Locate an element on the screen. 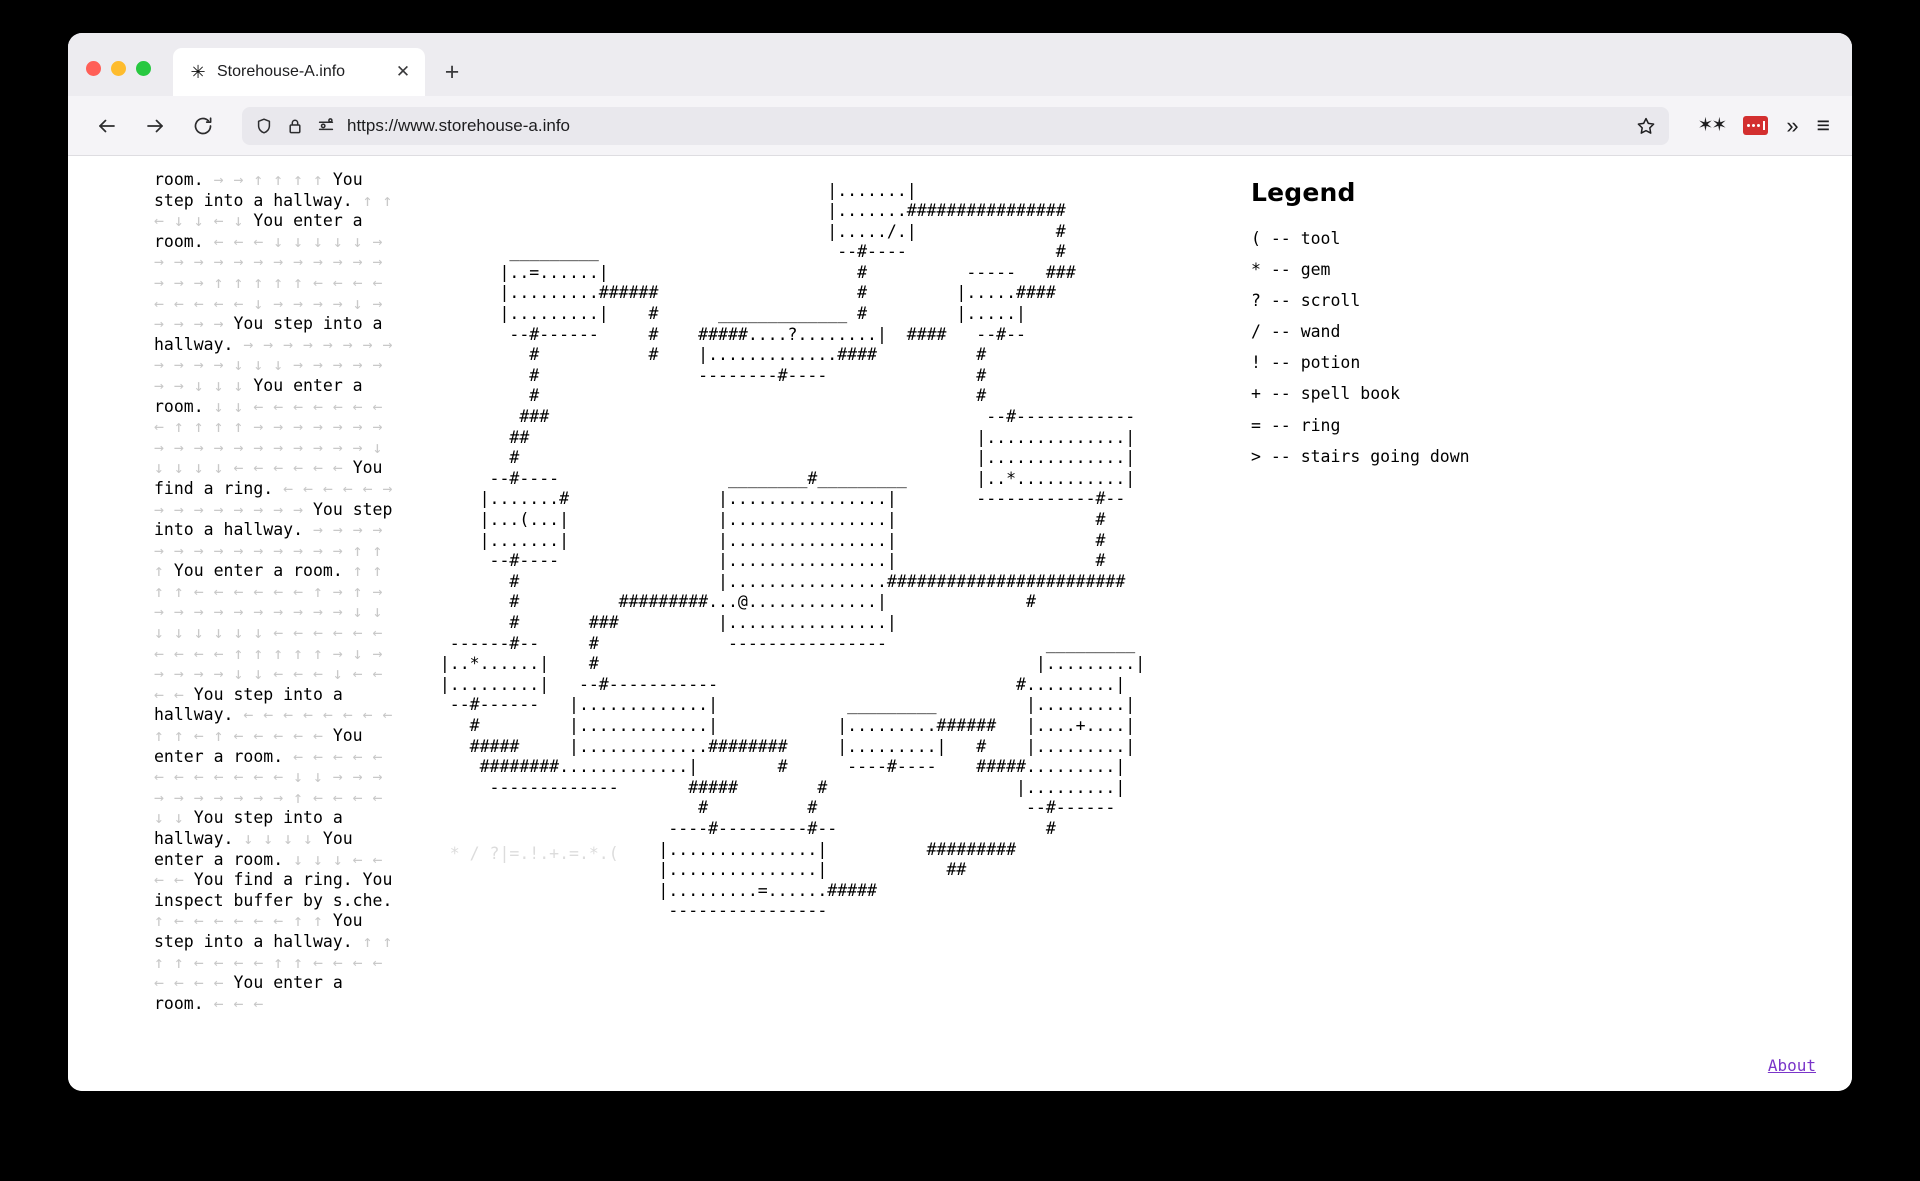  back-button is located at coordinates (107, 126).